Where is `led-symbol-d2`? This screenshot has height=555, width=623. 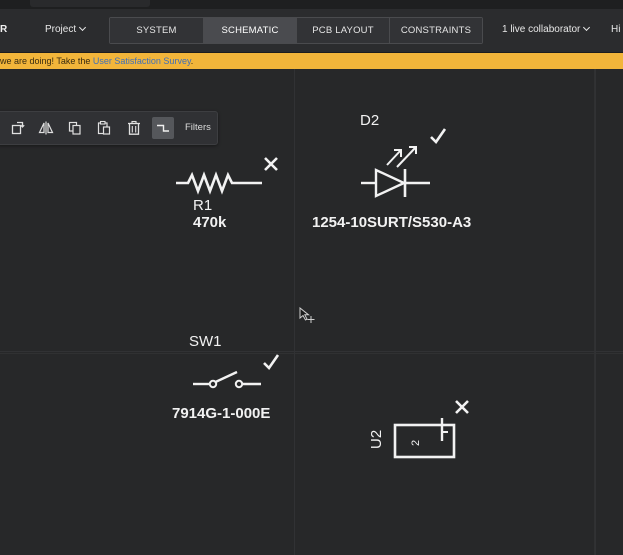
led-symbol-d2 is located at coordinates (396, 171).